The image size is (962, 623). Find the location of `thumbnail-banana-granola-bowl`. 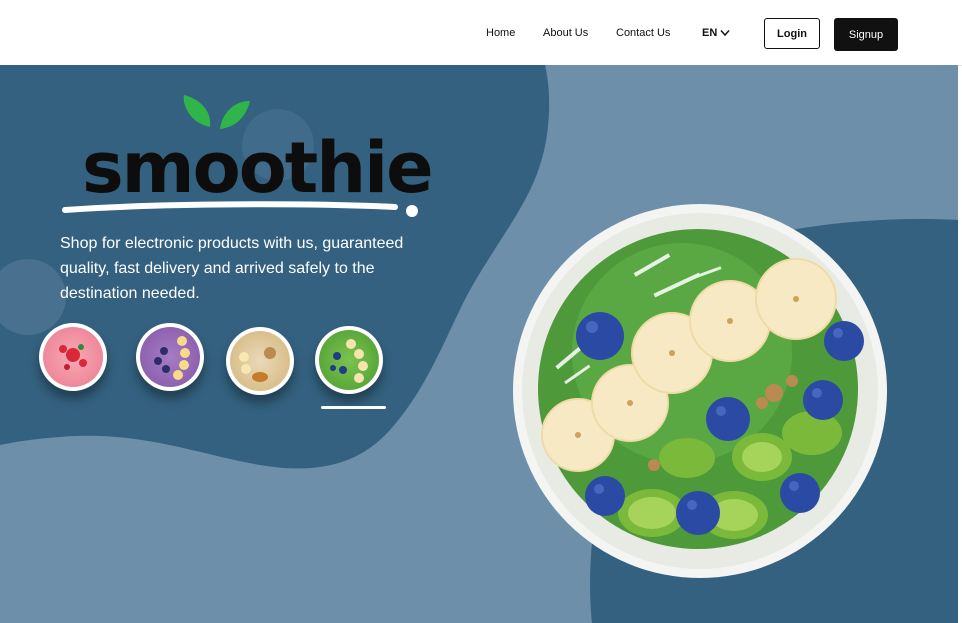

thumbnail-banana-granola-bowl is located at coordinates (260, 361).